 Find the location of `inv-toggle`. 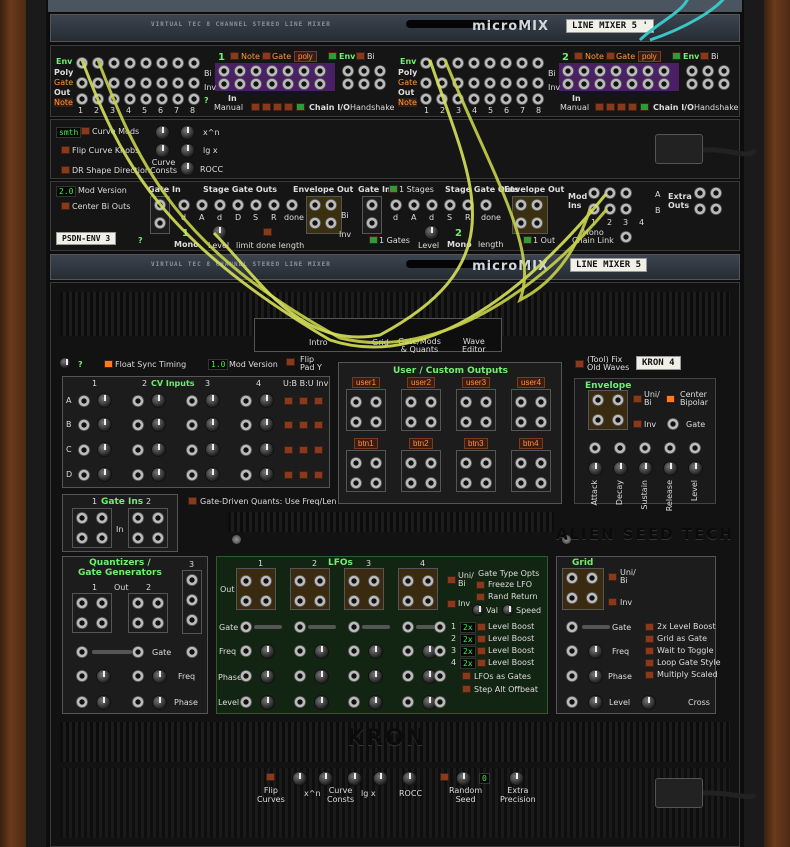

inv-toggle is located at coordinates (318, 475).